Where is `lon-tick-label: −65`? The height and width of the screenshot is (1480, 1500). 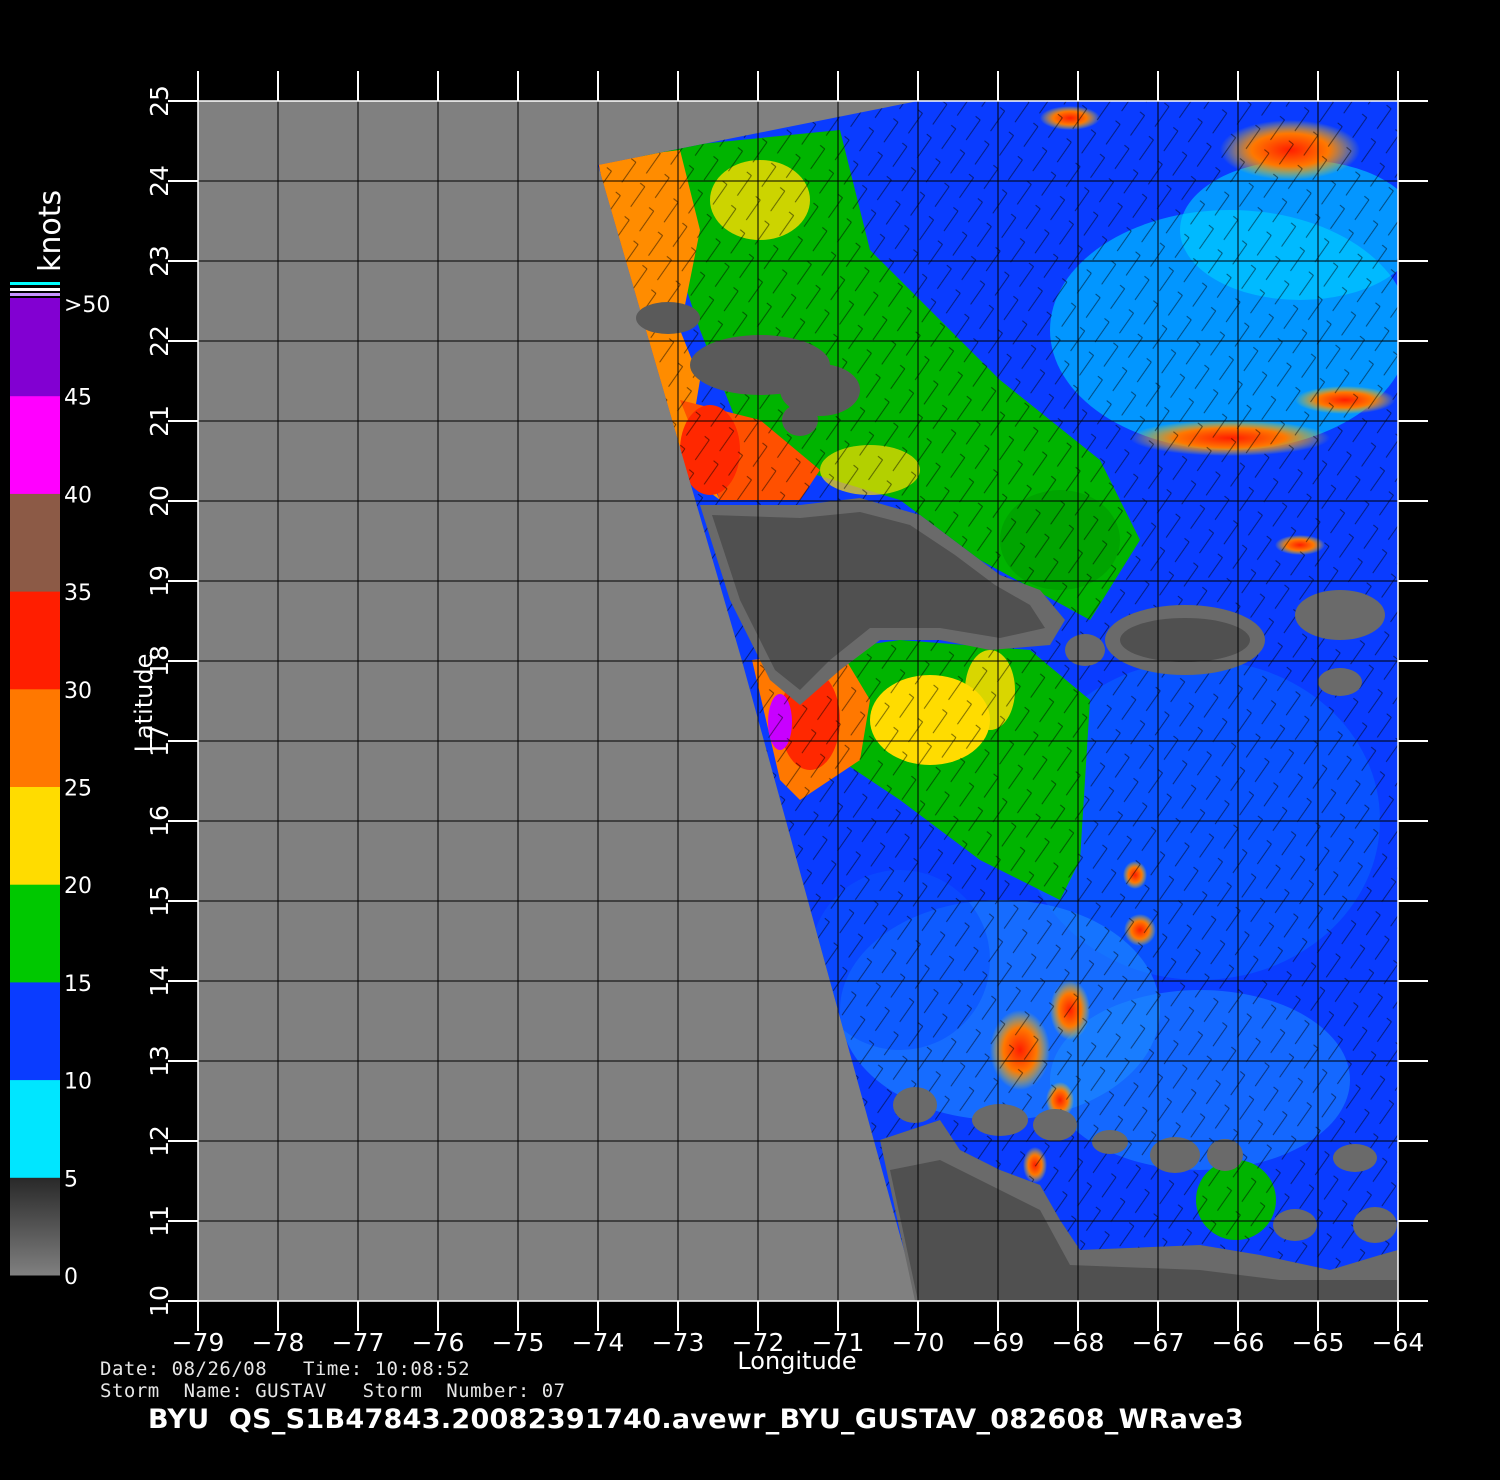 lon-tick-label: −65 is located at coordinates (1318, 1342).